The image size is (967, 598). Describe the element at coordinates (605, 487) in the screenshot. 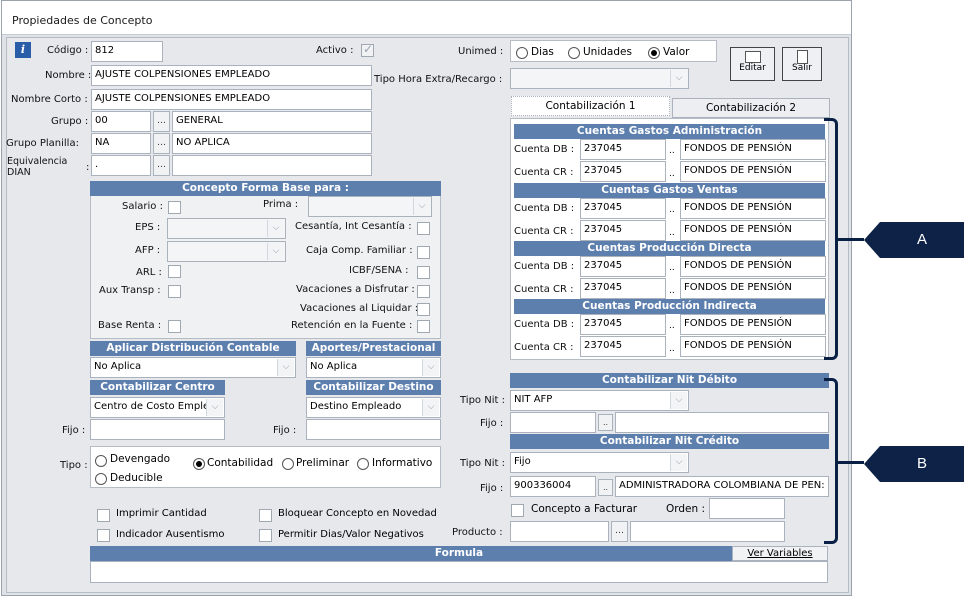

I see `nit-credito-lookup-button: ..` at that location.